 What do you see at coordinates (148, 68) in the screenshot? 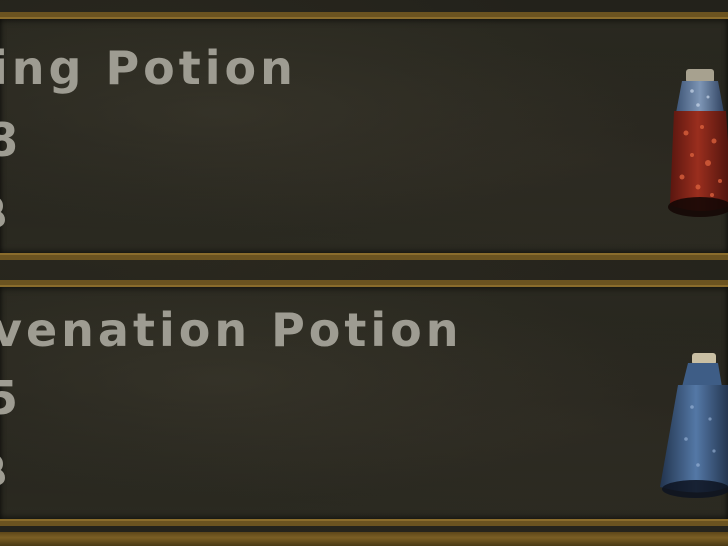
I see `item-name: ing Potion` at bounding box center [148, 68].